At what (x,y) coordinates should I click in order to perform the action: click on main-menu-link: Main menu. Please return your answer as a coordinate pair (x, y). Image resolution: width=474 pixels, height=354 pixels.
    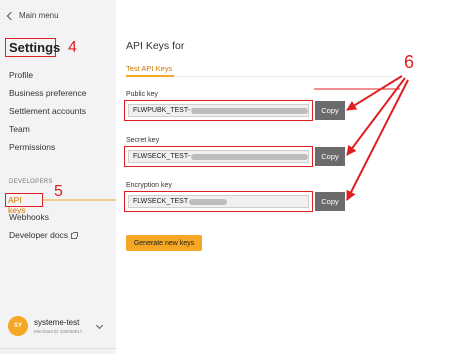
    Looking at the image, I should click on (32, 15).